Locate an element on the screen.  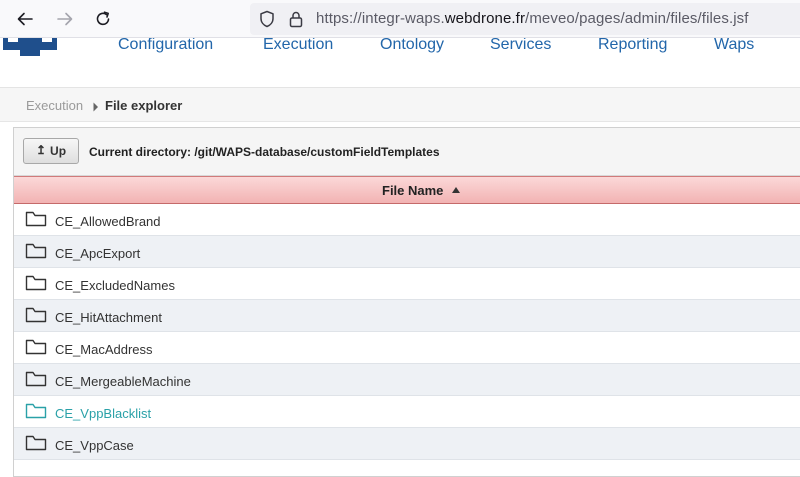
file-name: CE_MergeableMachine is located at coordinates (123, 381).